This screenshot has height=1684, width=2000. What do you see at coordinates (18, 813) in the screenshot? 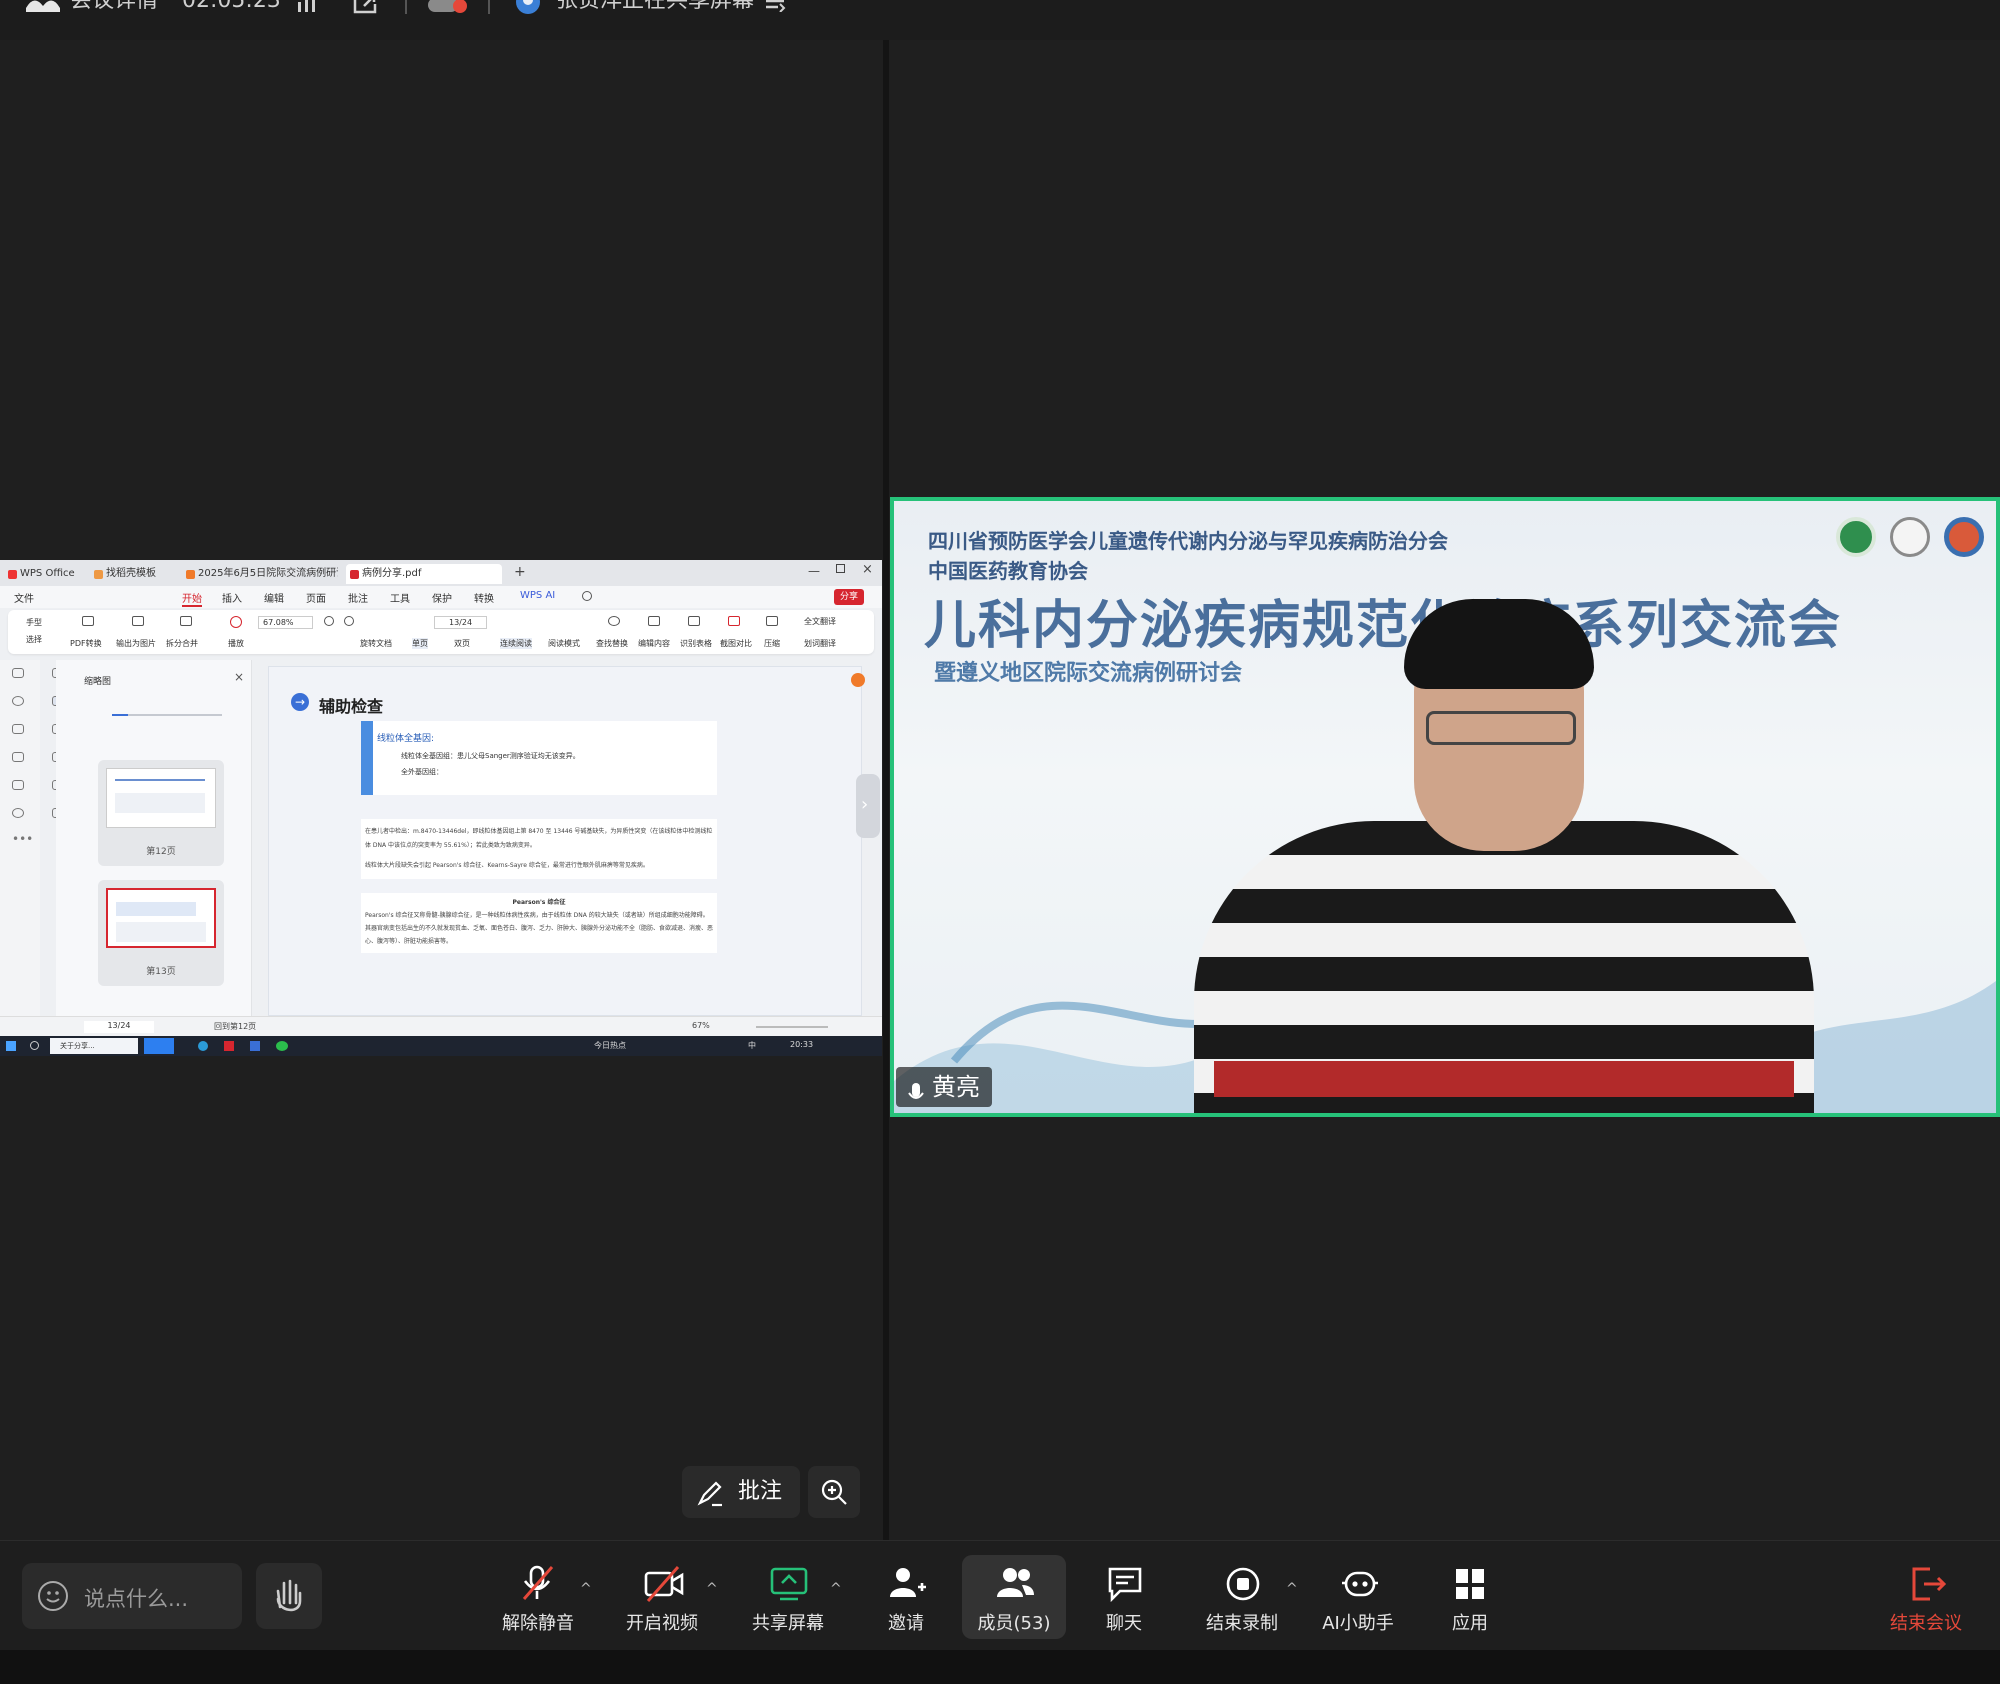
I see `help-icon` at bounding box center [18, 813].